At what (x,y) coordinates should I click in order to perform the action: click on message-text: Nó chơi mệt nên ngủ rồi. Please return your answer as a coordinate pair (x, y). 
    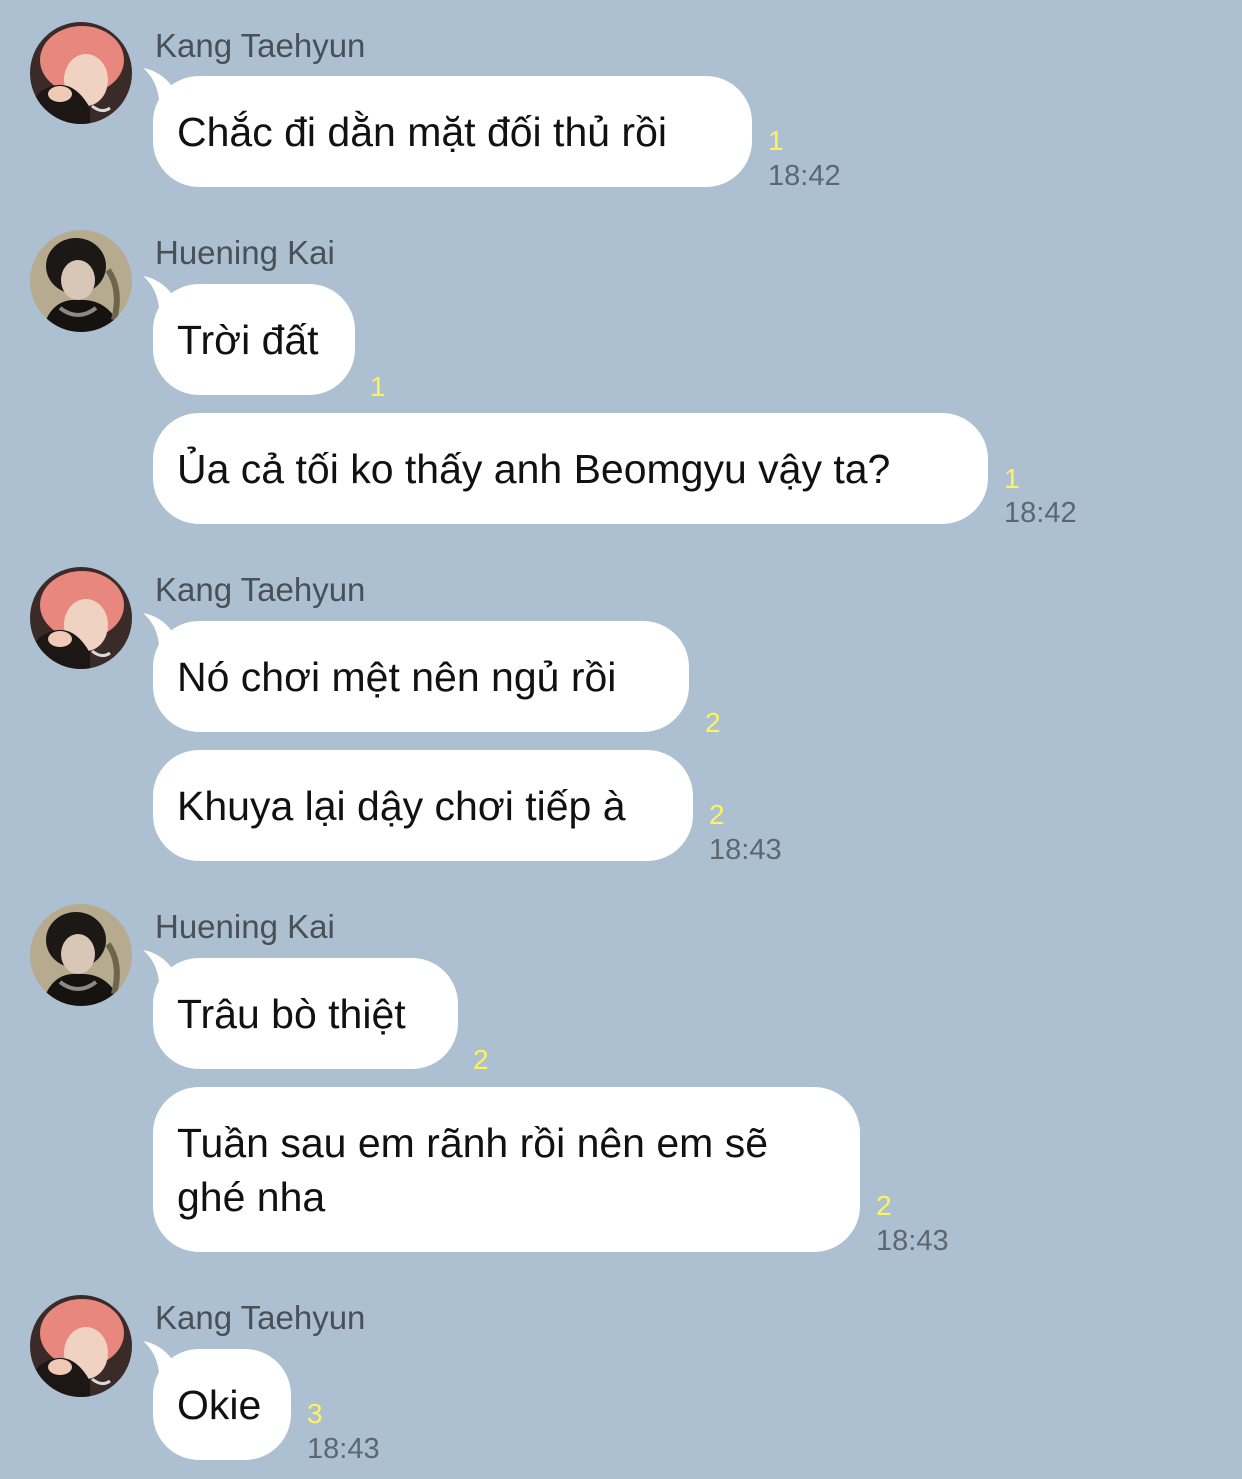
    Looking at the image, I should click on (397, 676).